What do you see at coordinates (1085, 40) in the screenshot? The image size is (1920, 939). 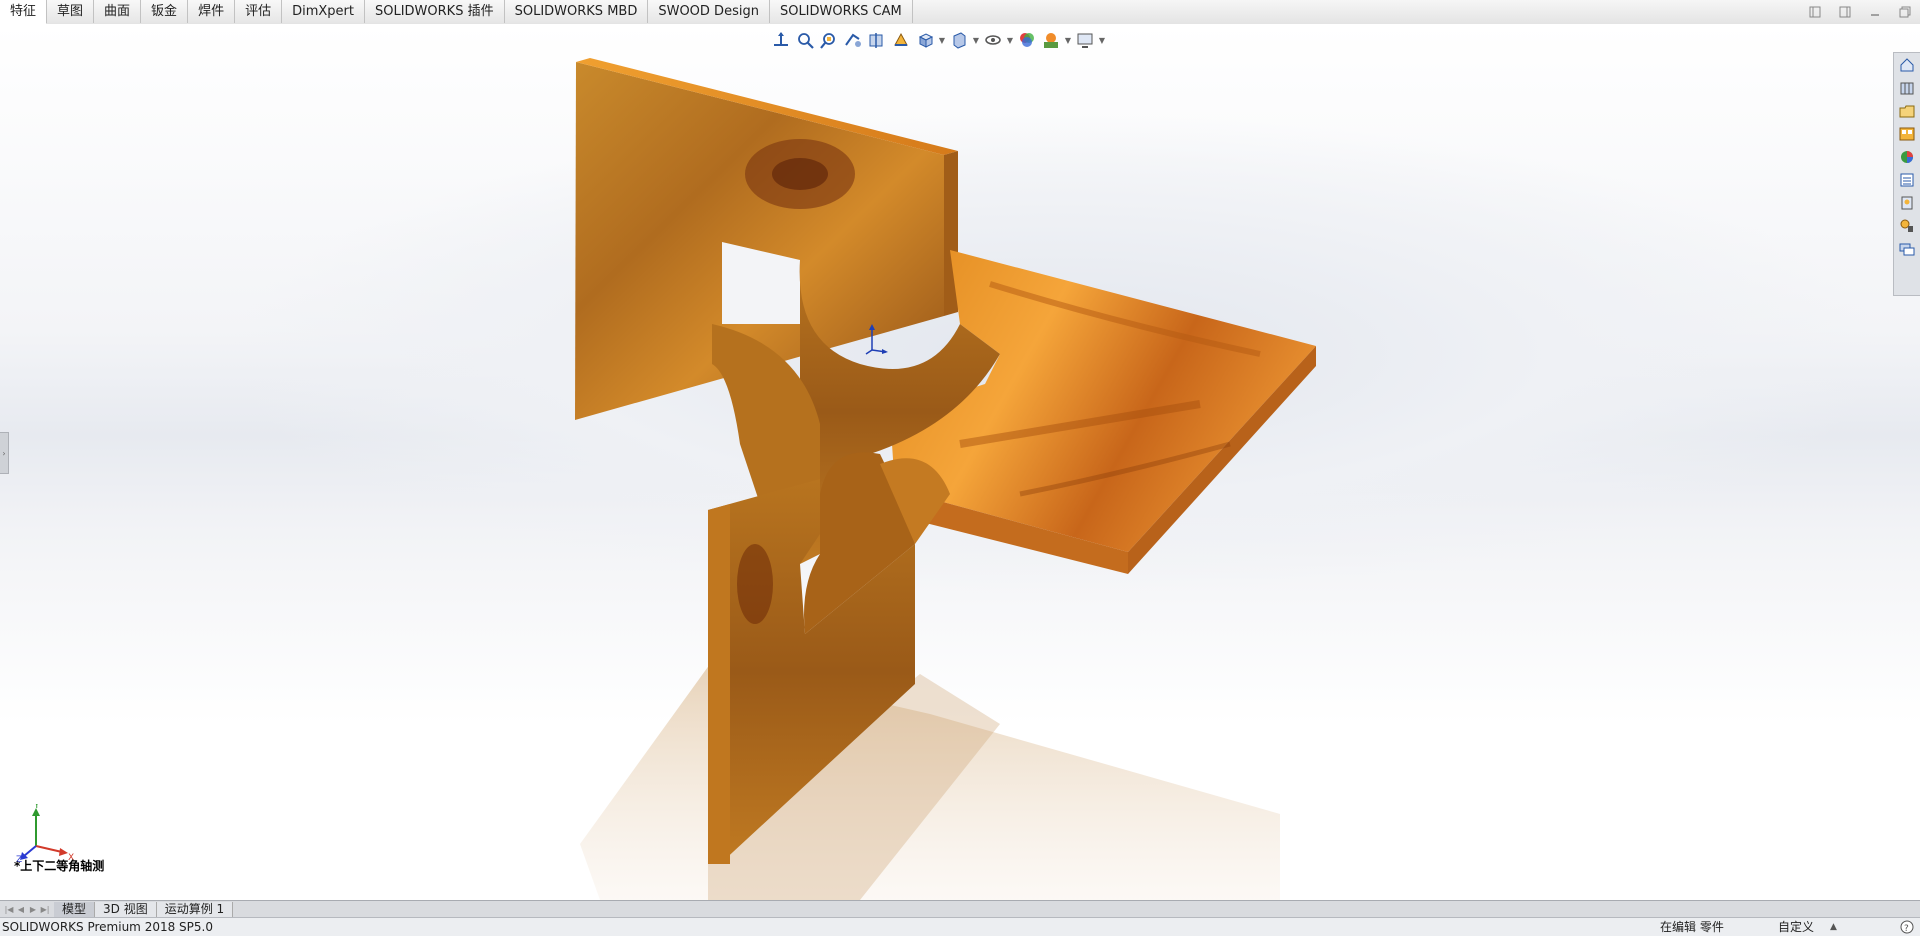 I see `view-settings-icon` at bounding box center [1085, 40].